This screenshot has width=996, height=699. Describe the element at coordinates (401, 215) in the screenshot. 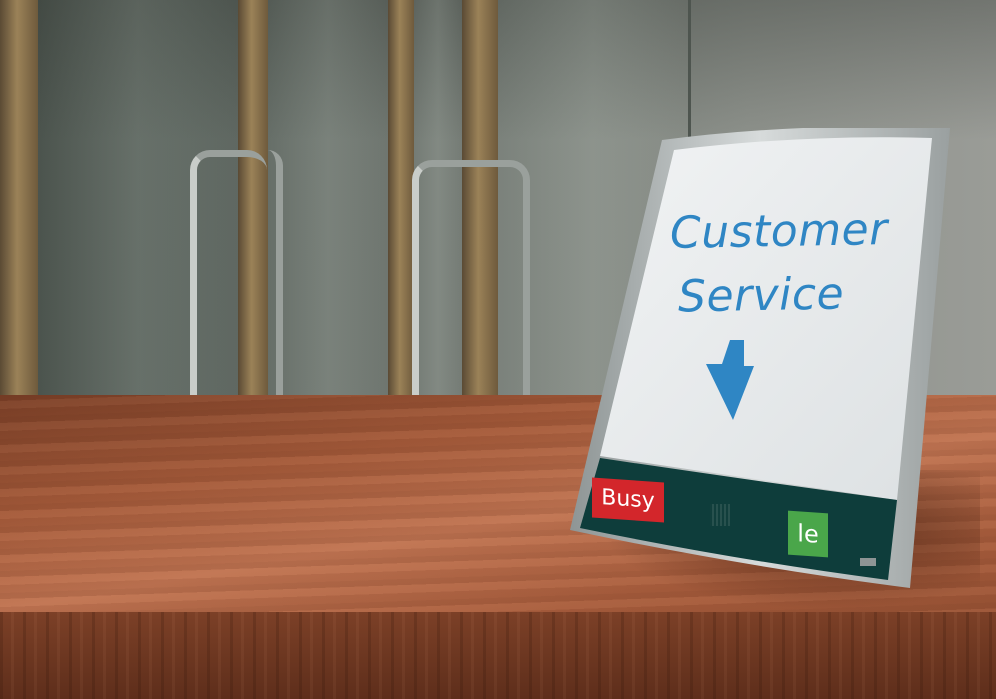

I see `door-frame-center` at that location.